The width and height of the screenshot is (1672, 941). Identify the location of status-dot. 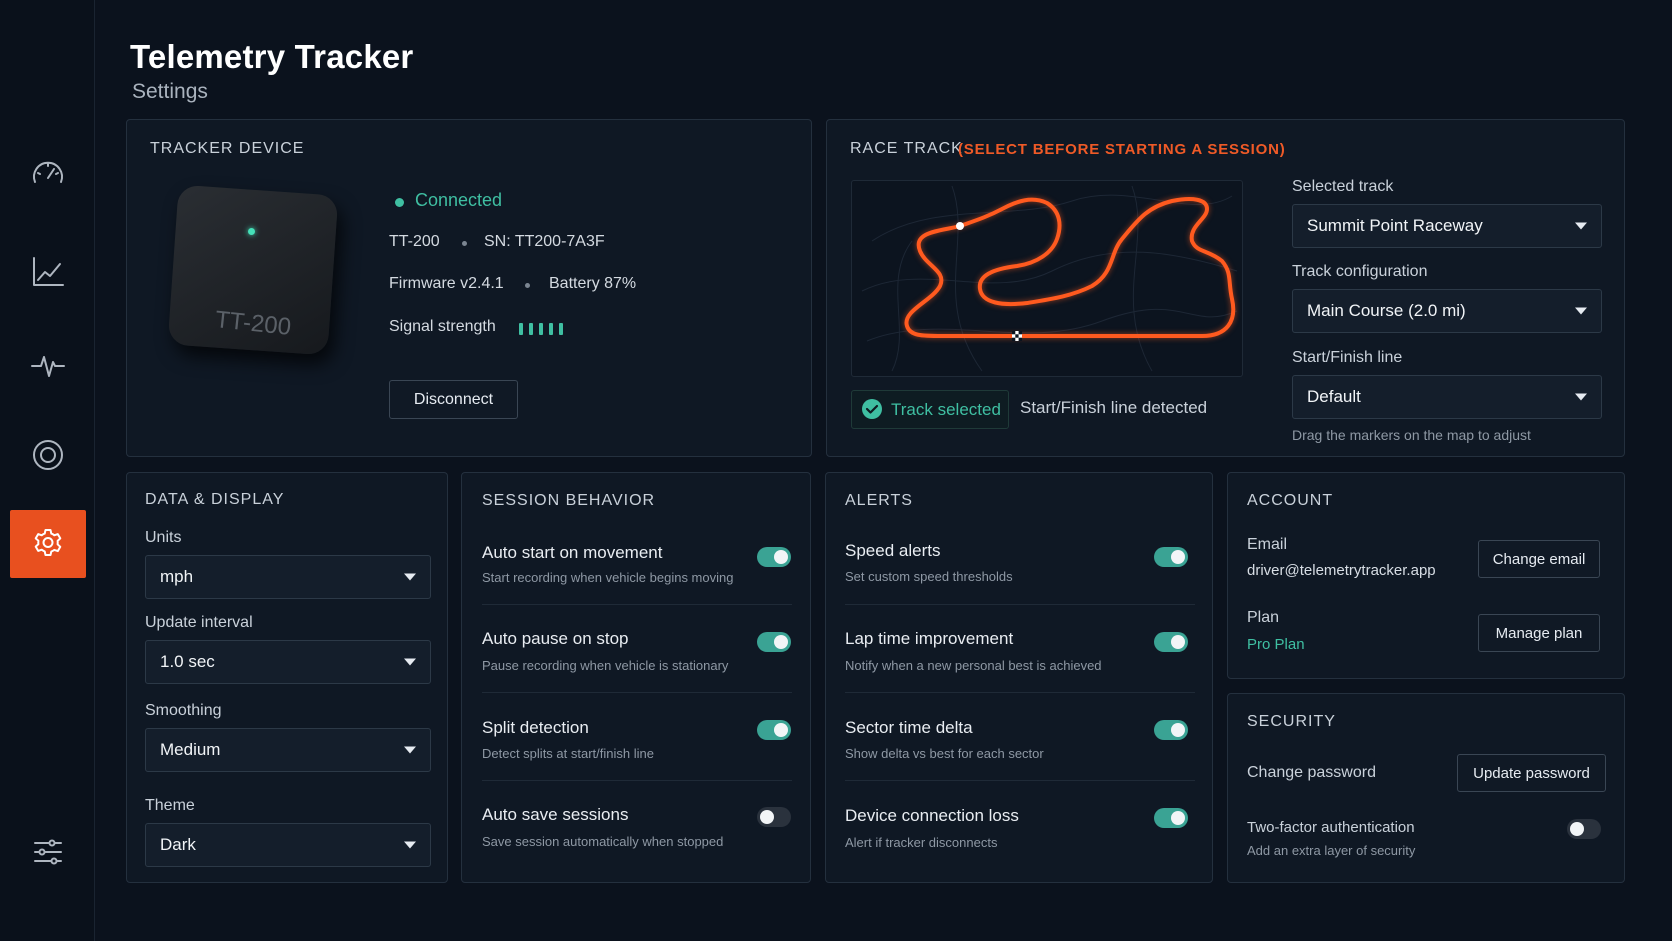
(399, 202).